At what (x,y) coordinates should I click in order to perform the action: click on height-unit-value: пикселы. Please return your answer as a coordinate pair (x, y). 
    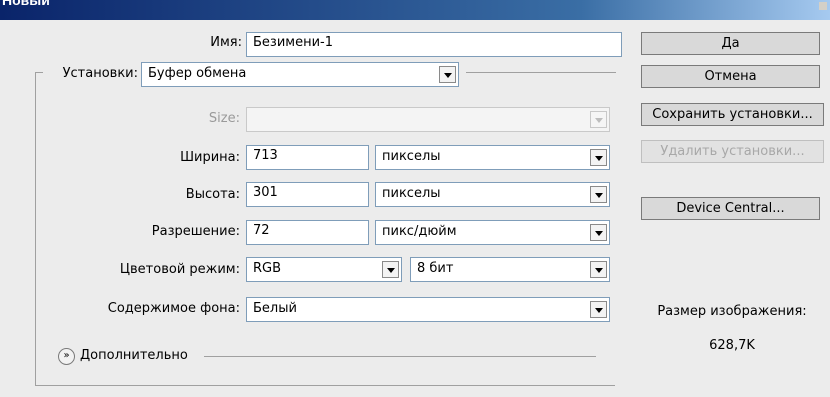
    Looking at the image, I should click on (411, 193).